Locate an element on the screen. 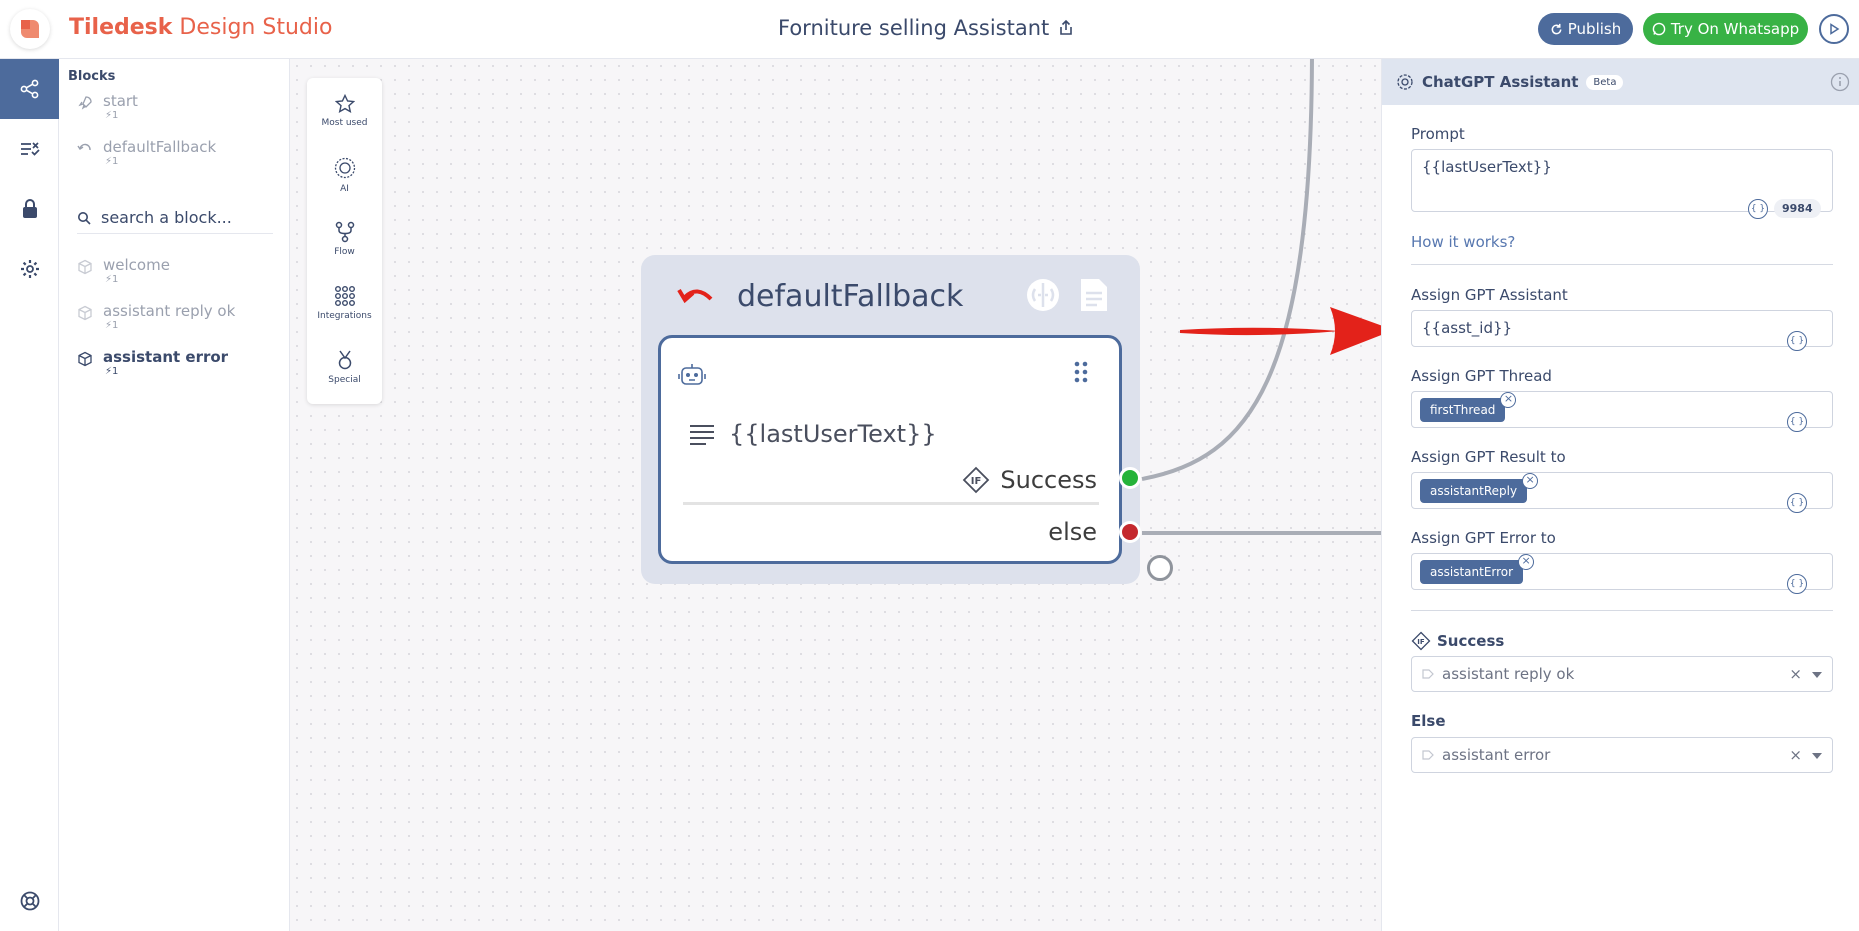 The width and height of the screenshot is (1859, 931). assign-error-input: assistantError × { } is located at coordinates (1622, 573).